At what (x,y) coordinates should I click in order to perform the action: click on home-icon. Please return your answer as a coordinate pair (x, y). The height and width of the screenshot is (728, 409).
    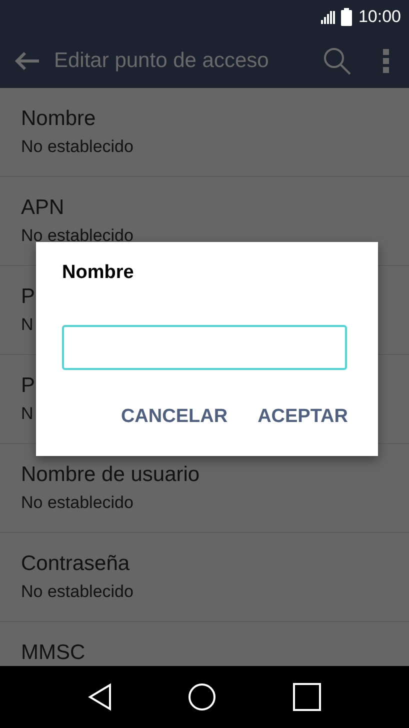
    Looking at the image, I should click on (202, 697).